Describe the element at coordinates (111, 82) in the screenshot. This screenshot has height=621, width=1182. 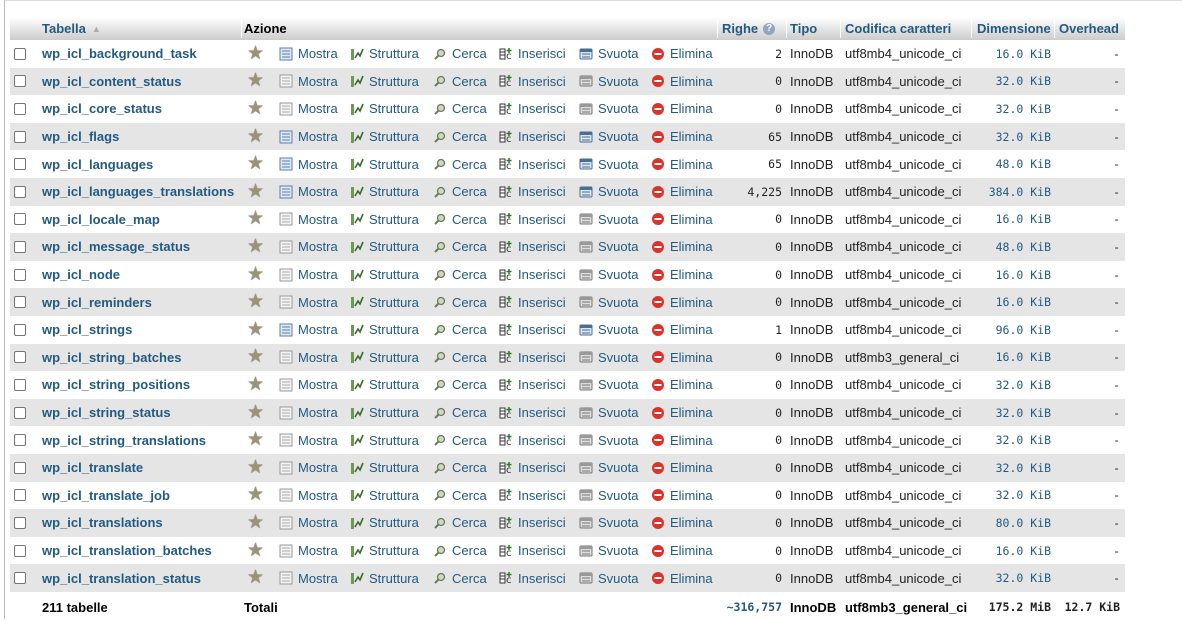
I see `table-name-link: wp_icl_content_status` at that location.